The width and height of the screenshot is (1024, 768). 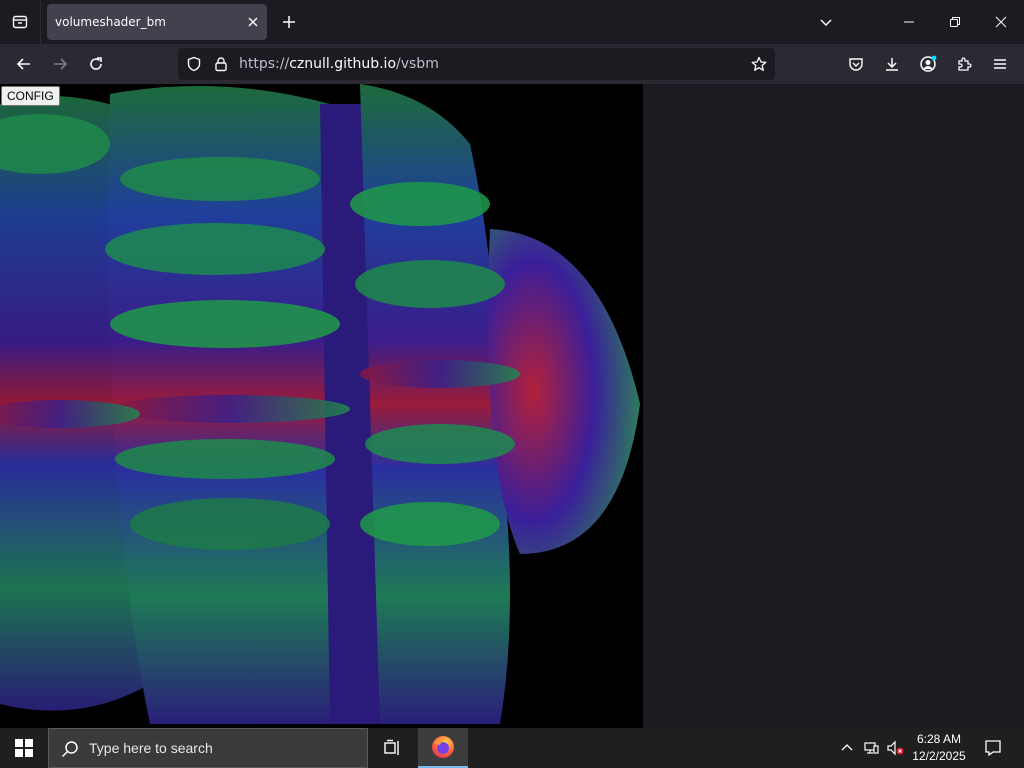 I want to click on reload-button, so click(x=96, y=64).